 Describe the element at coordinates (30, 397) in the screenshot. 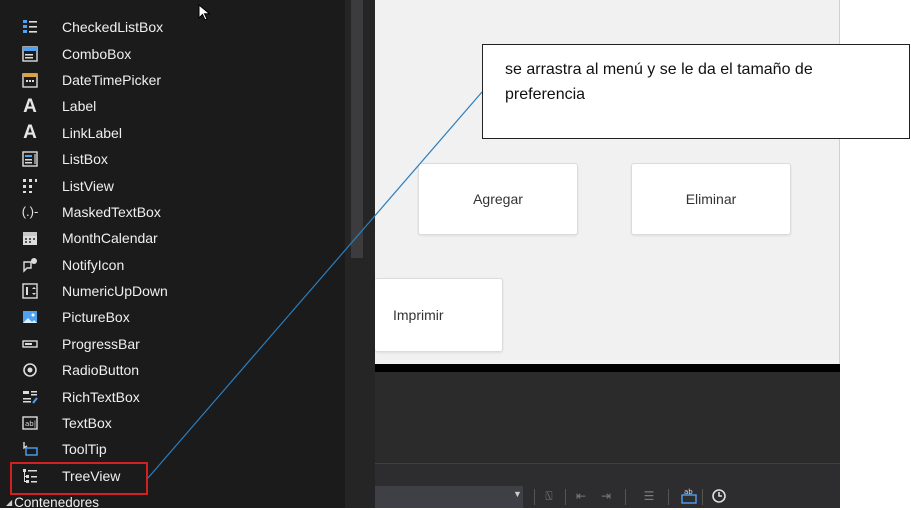

I see `richtext-icon` at that location.